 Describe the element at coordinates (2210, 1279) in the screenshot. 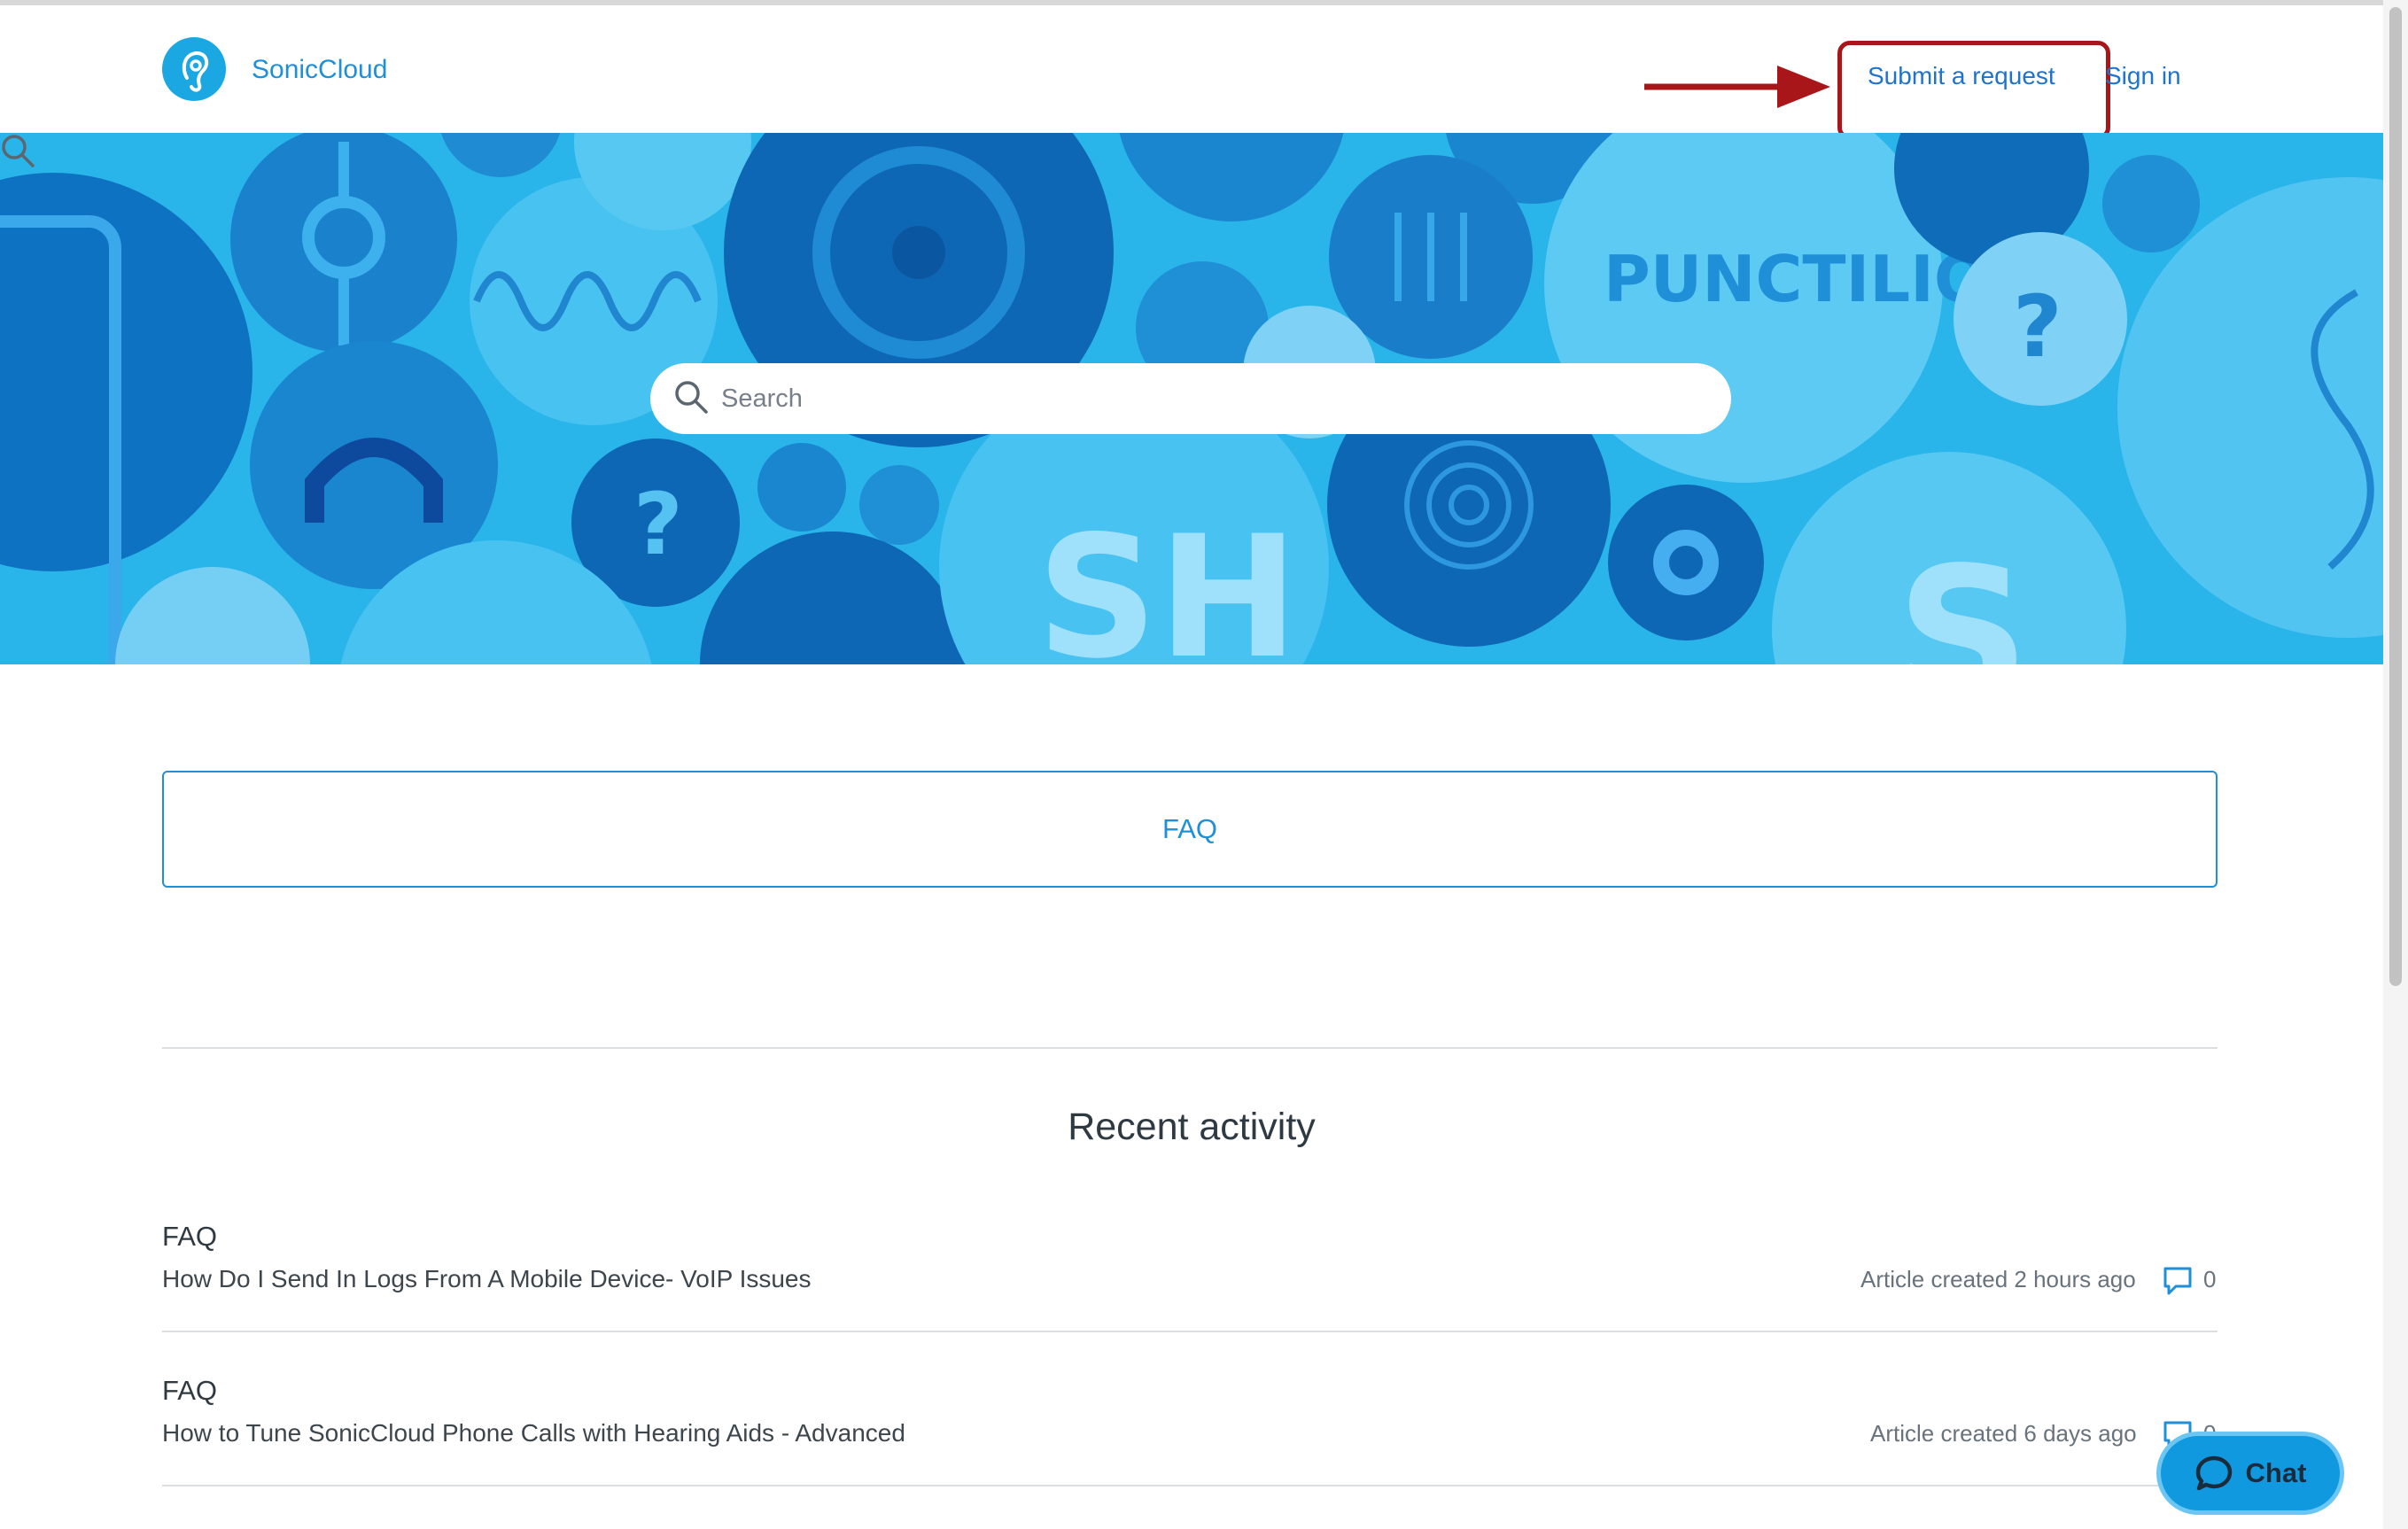

I see `comment-count: 0` at that location.